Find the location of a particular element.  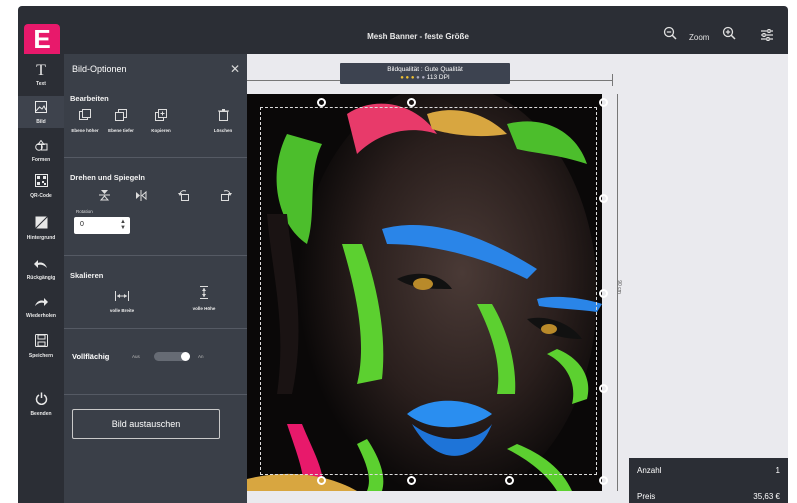

full-width-button: volle Breite is located at coordinates (122, 300).